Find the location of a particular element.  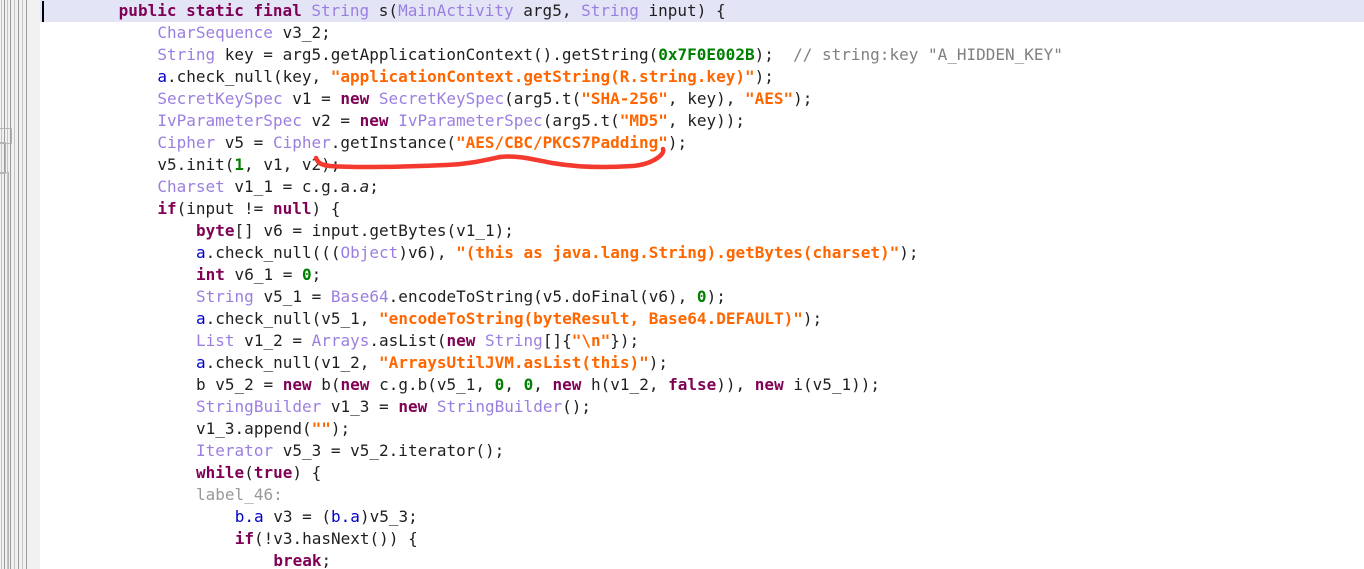

code-token-plain: v2 = is located at coordinates (330, 120).